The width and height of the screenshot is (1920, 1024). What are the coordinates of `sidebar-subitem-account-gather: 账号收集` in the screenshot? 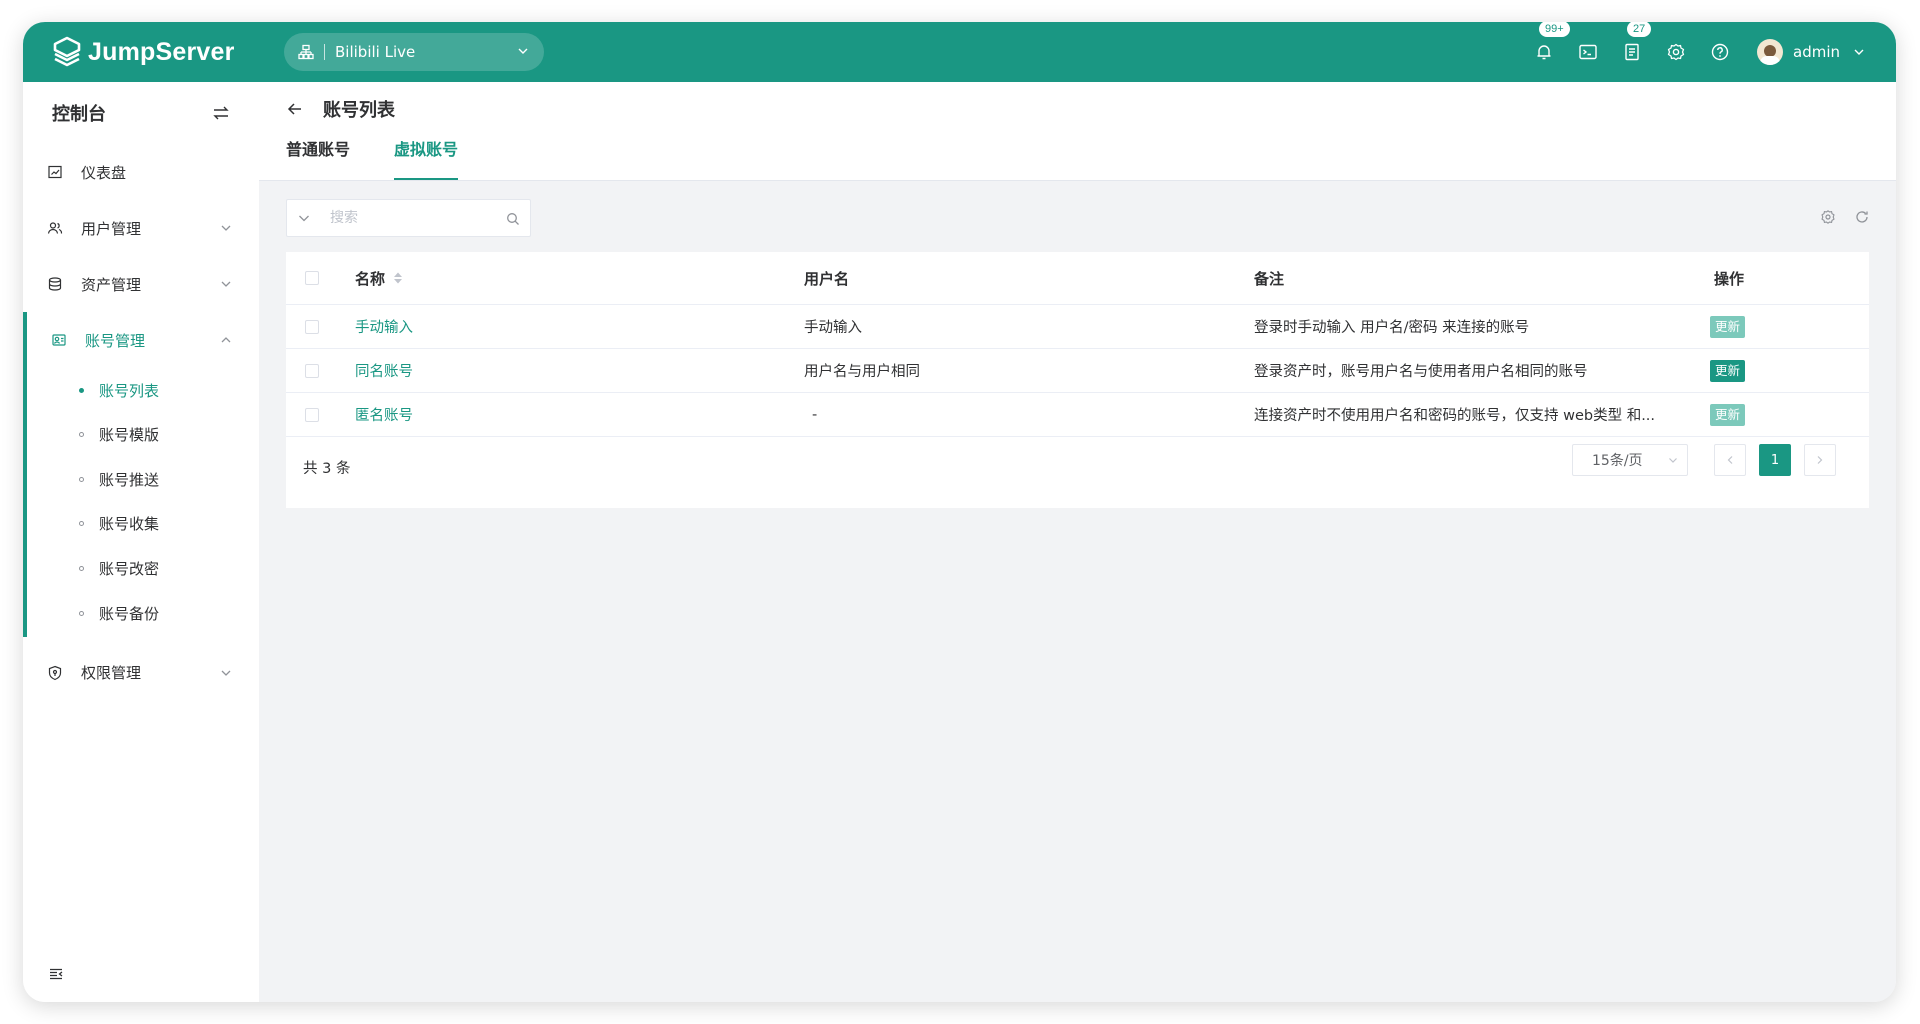 It's located at (143, 524).